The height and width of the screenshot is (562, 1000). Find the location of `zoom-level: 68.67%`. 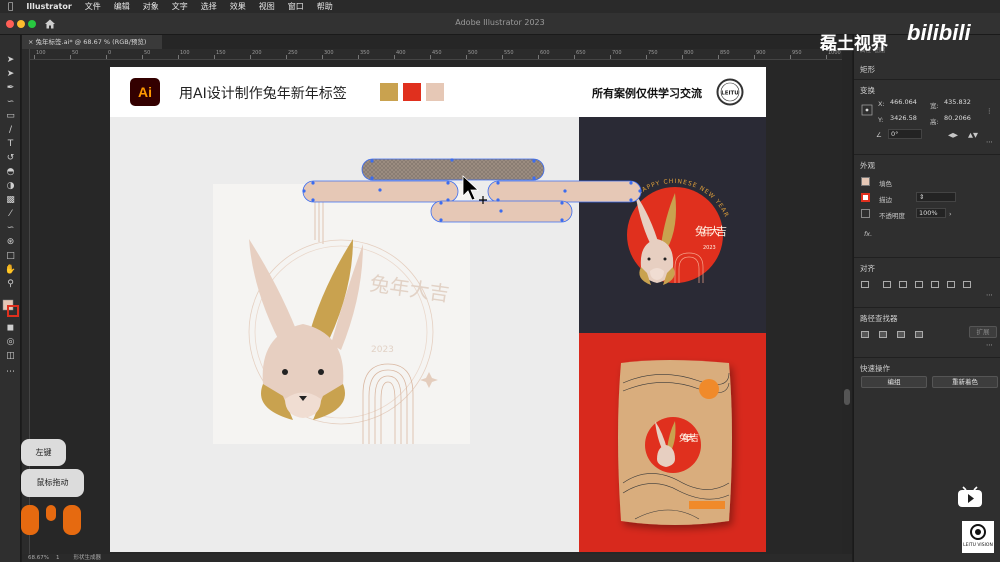

zoom-level: 68.67% is located at coordinates (38, 558).